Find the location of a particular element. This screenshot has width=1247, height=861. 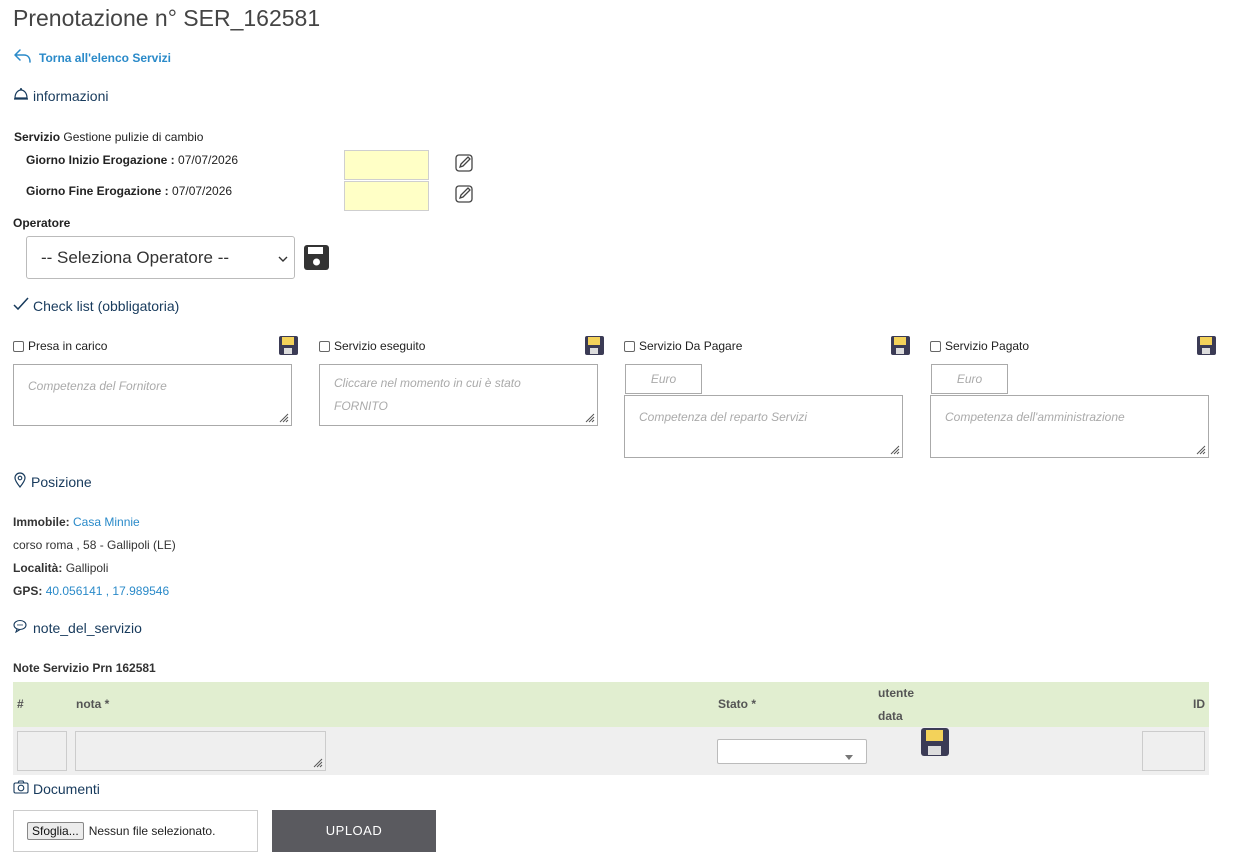

reply-arrow-icon is located at coordinates (23, 57).